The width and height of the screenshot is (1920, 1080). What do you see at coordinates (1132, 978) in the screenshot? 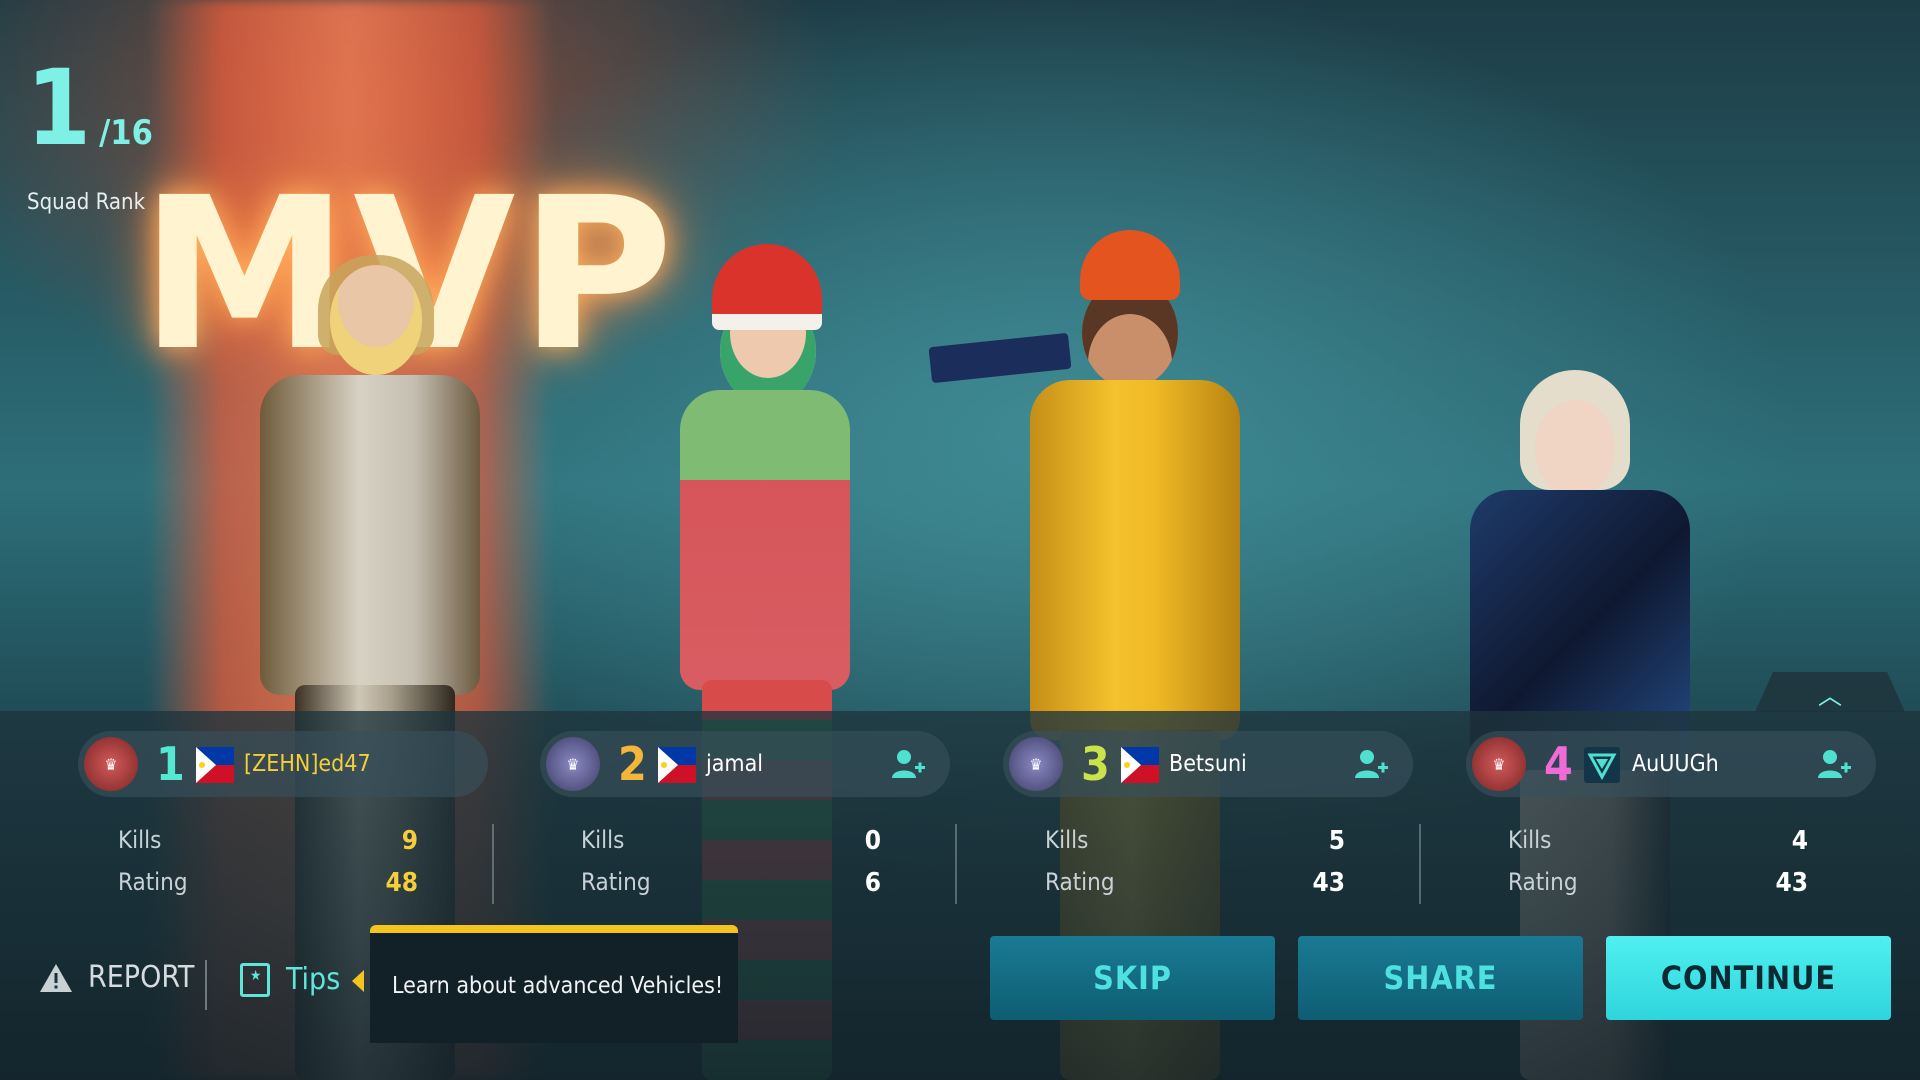
I see `skip-button: SKIP` at bounding box center [1132, 978].